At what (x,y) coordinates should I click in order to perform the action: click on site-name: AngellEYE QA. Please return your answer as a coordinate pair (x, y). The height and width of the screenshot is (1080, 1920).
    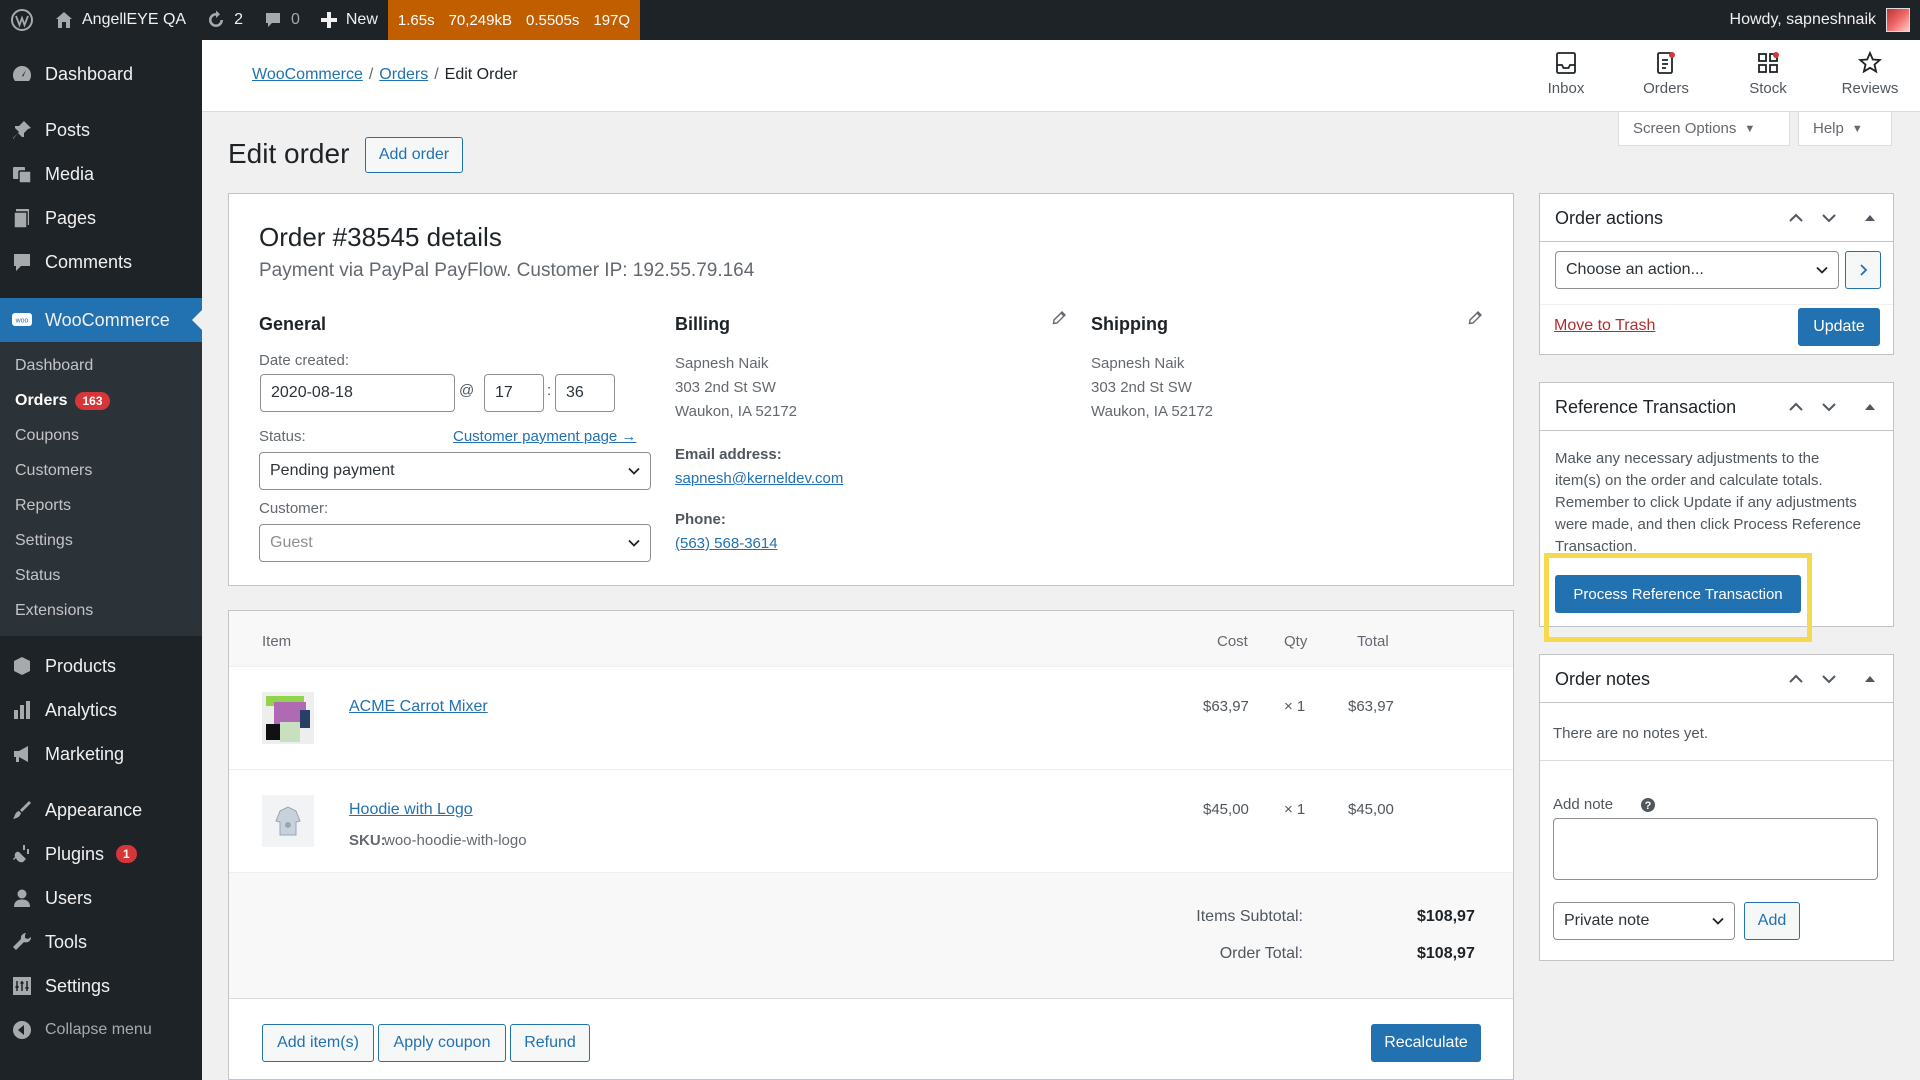
    Looking at the image, I should click on (134, 19).